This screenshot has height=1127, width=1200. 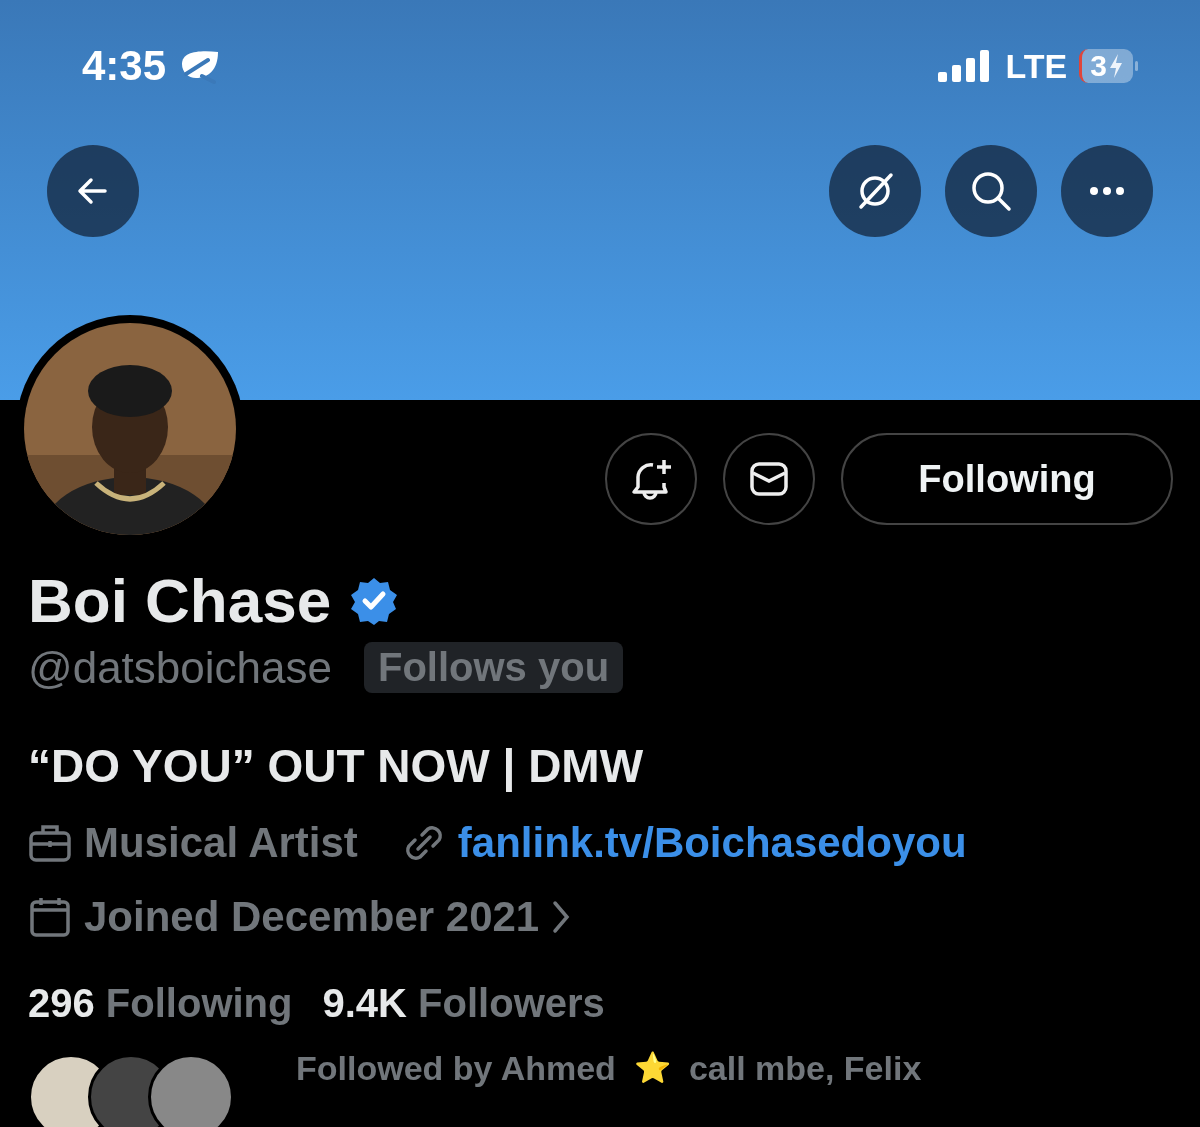 I want to click on profile-handle: @datsboichase, so click(x=180, y=667).